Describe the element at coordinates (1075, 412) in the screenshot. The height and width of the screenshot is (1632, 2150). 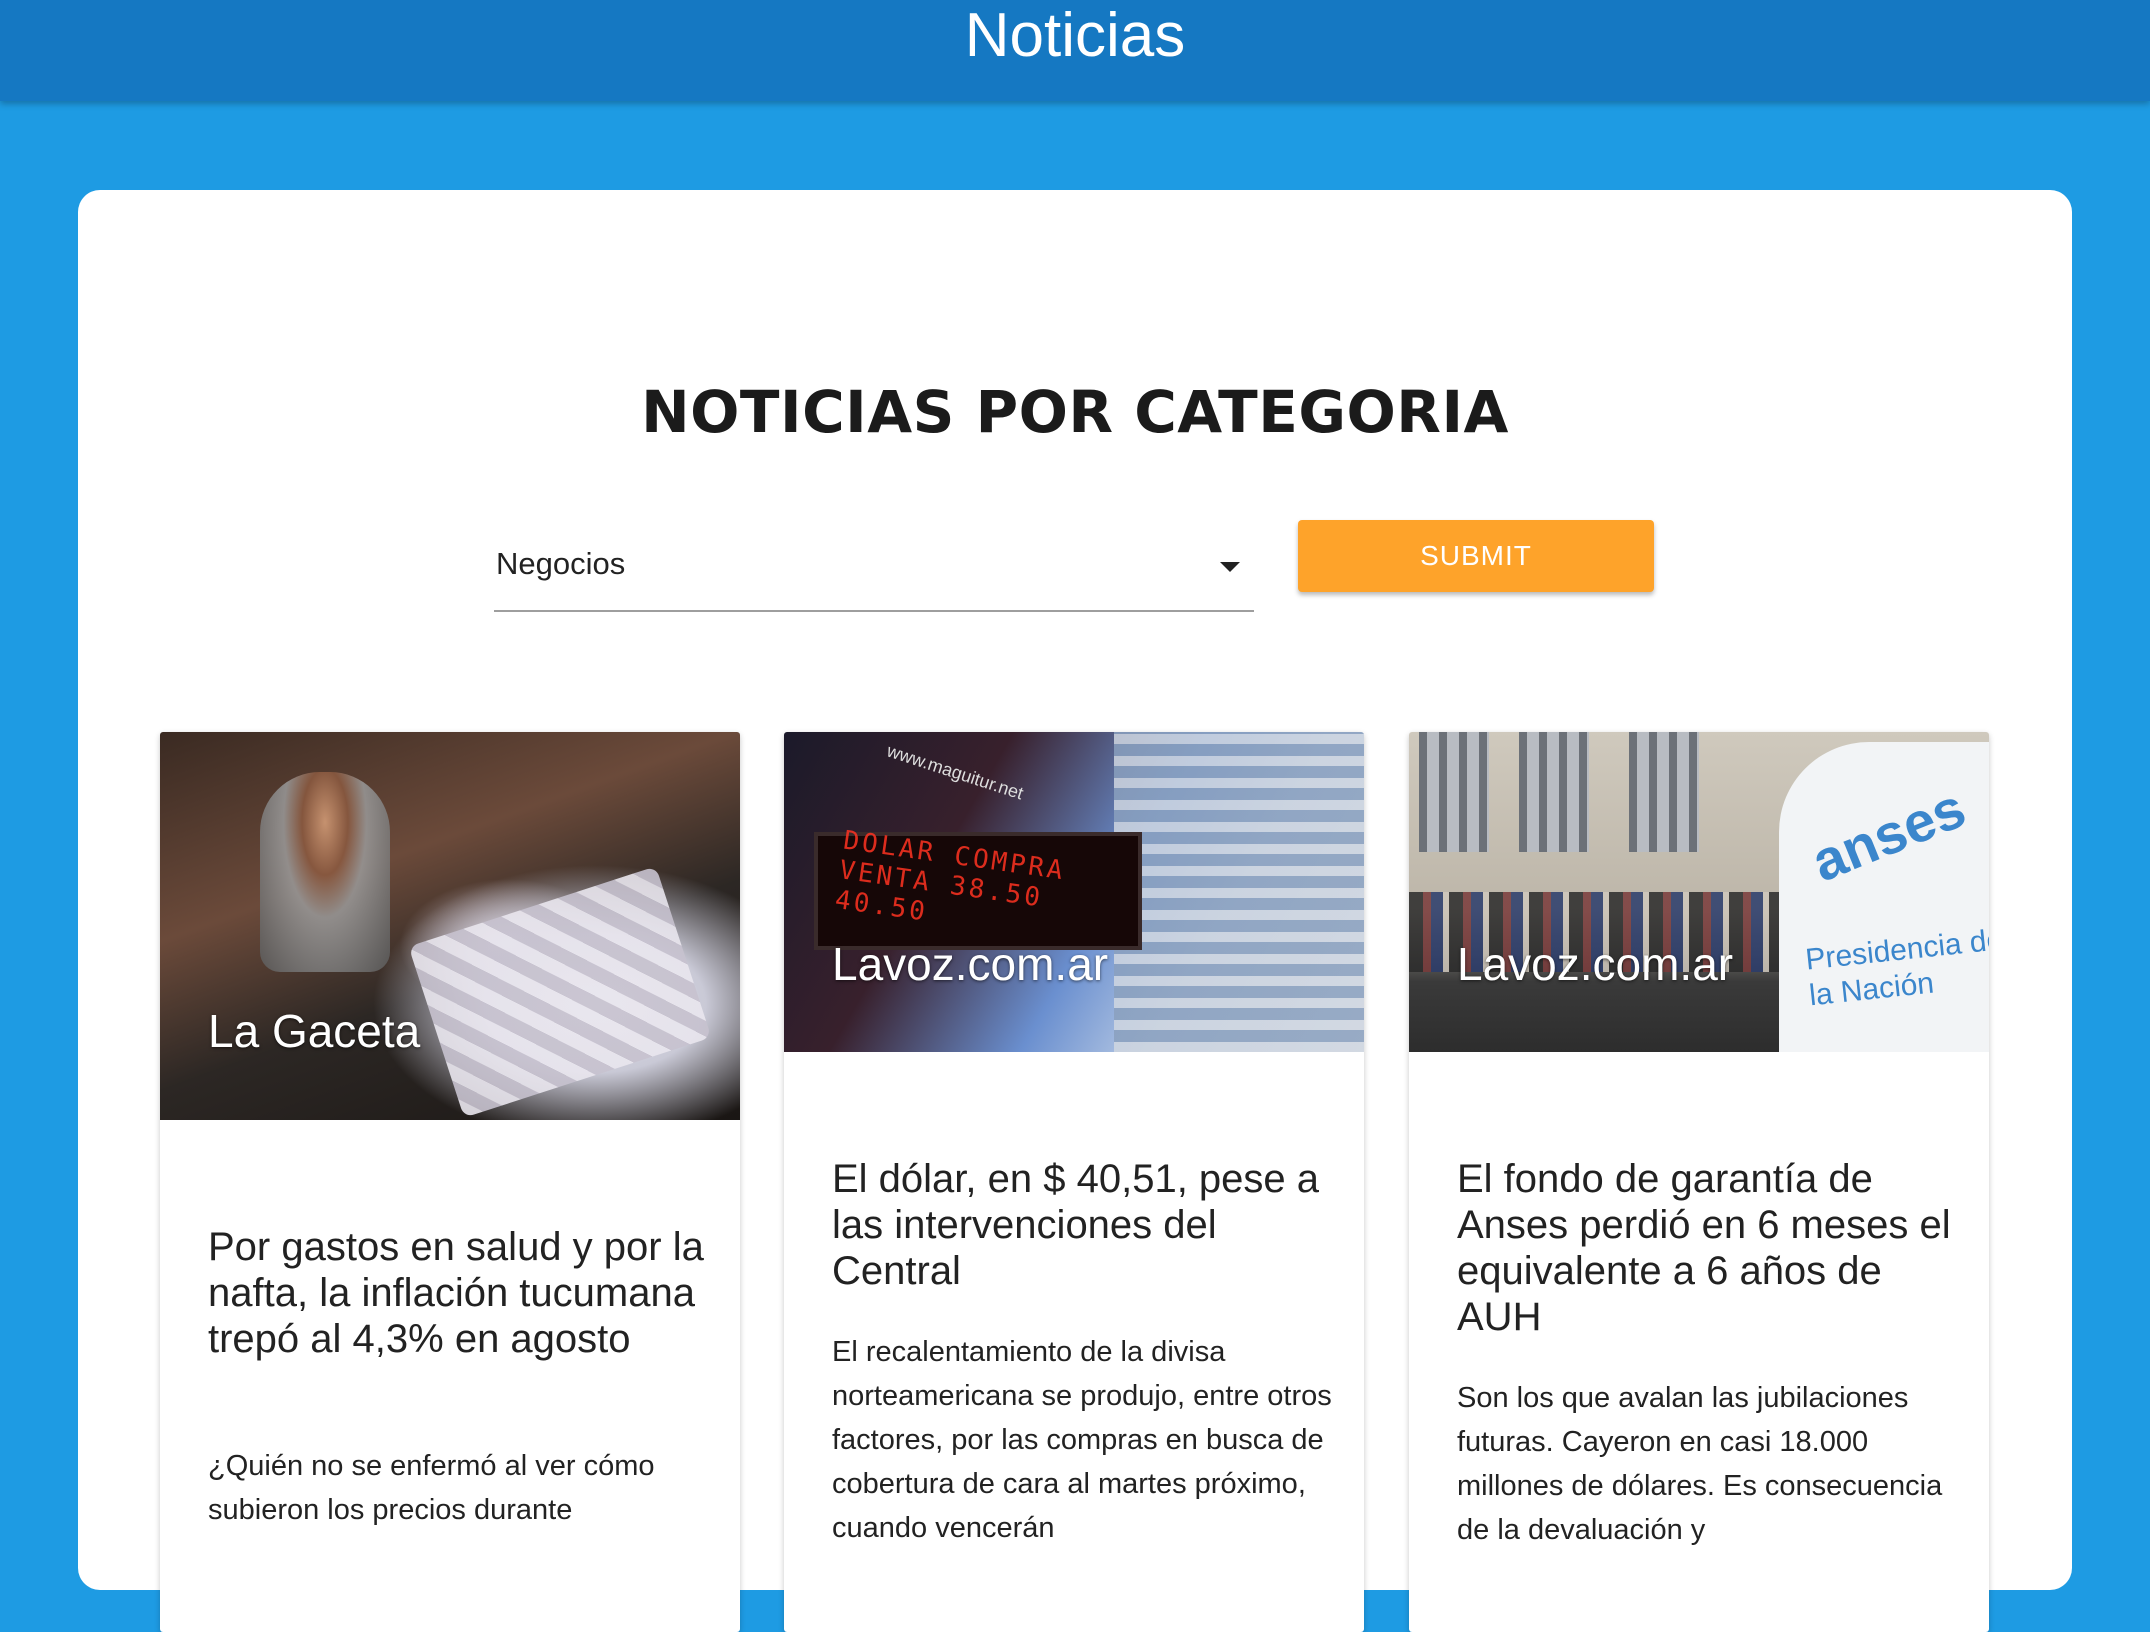
I see `page-heading: NOTICIAS POR CATEGORIA` at that location.